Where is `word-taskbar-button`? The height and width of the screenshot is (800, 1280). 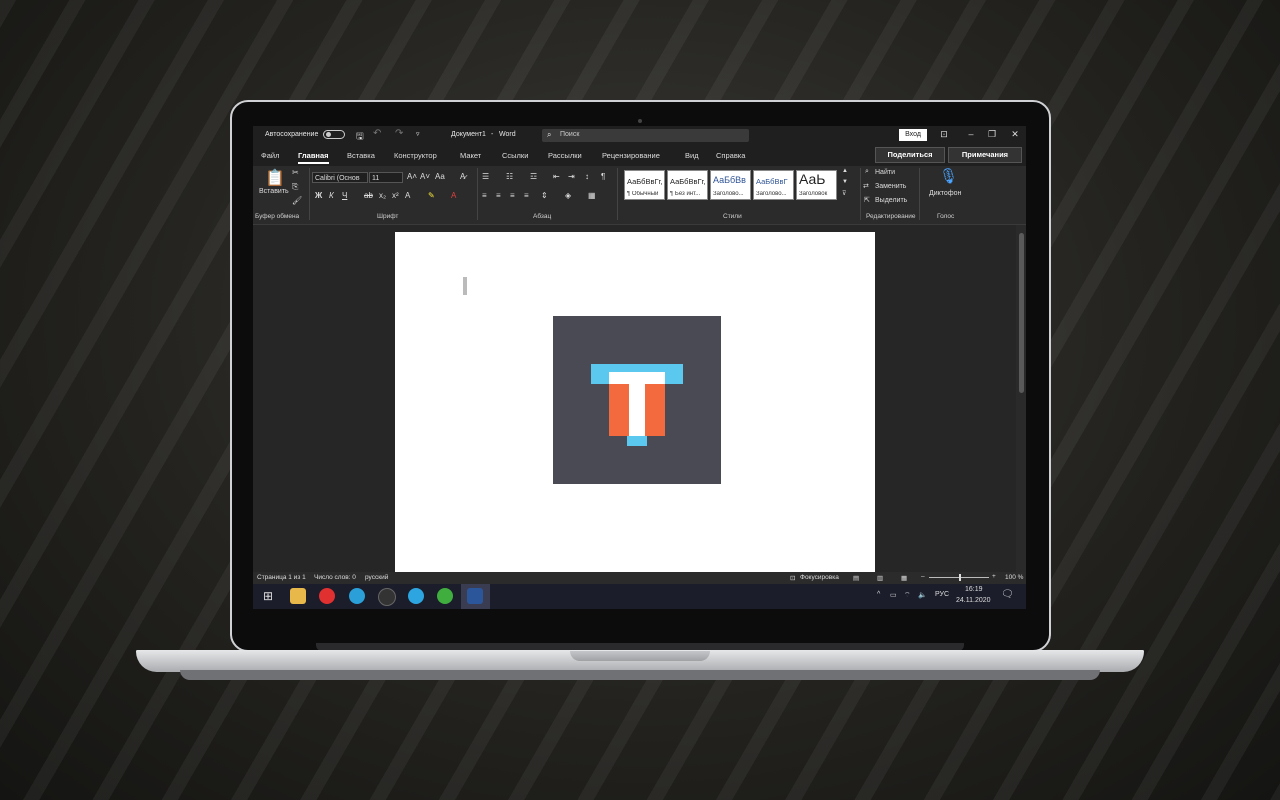 word-taskbar-button is located at coordinates (475, 596).